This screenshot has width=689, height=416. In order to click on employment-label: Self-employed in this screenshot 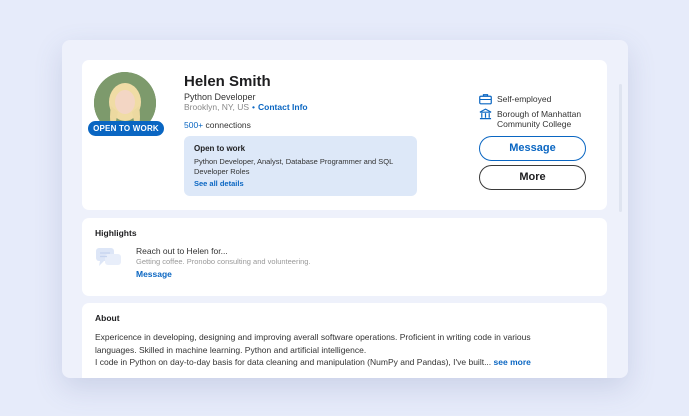, I will do `click(524, 99)`.